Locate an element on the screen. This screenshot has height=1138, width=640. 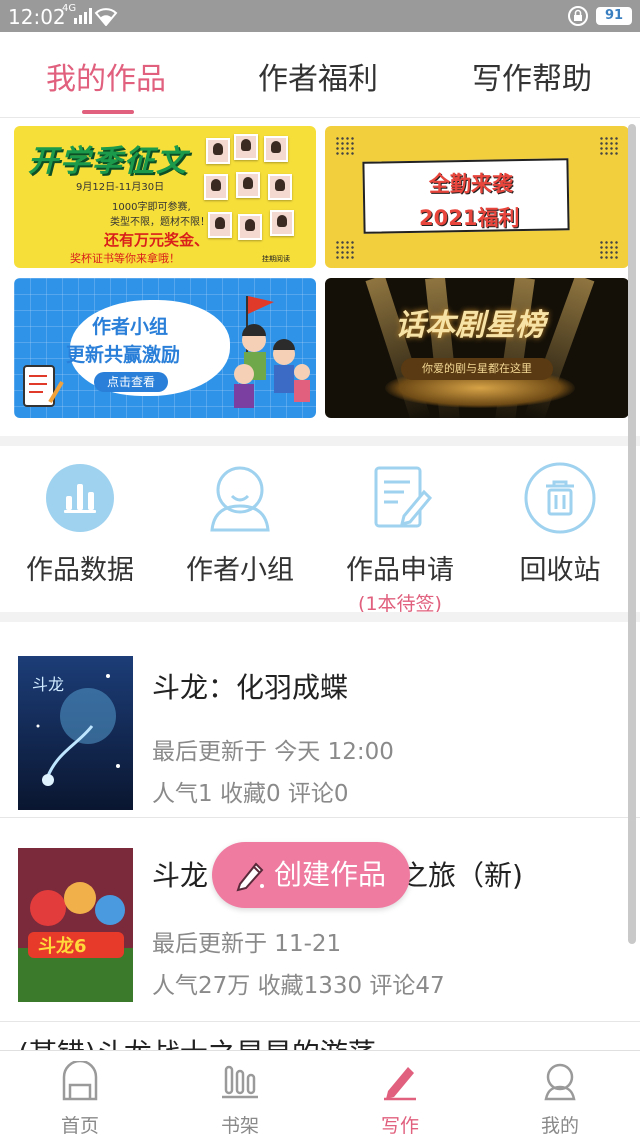
quick-label: 作品申请 is located at coordinates (400, 570).